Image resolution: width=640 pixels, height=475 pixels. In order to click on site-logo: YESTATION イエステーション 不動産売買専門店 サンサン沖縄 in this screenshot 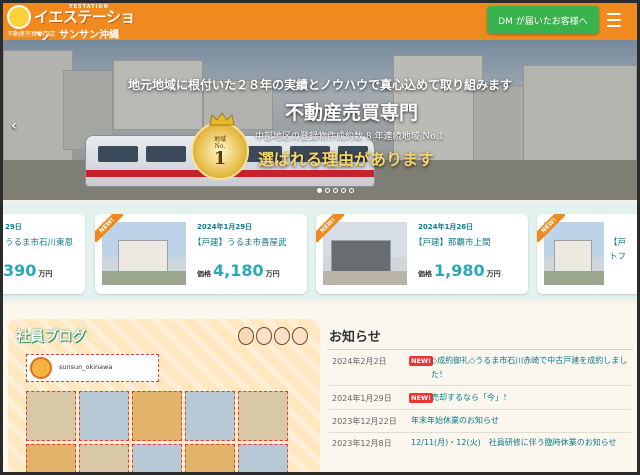, I will do `click(72, 25)`.